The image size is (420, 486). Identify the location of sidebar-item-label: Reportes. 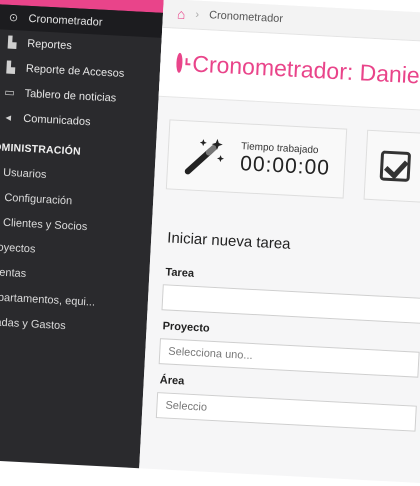
(49, 44).